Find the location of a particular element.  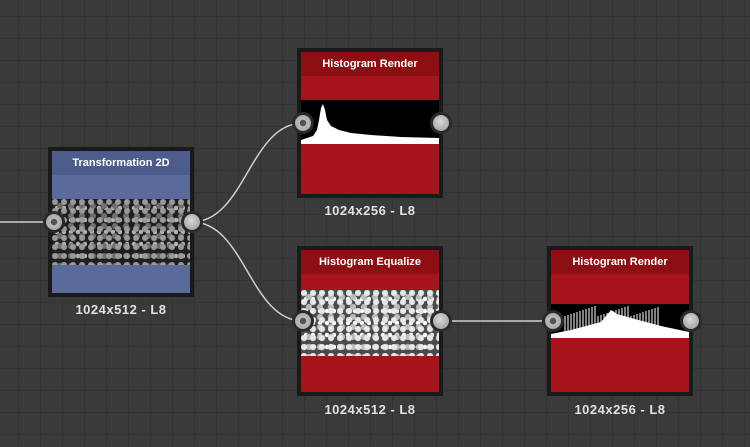

node-transformation-2d: Transformation 2D is located at coordinates (121, 222).